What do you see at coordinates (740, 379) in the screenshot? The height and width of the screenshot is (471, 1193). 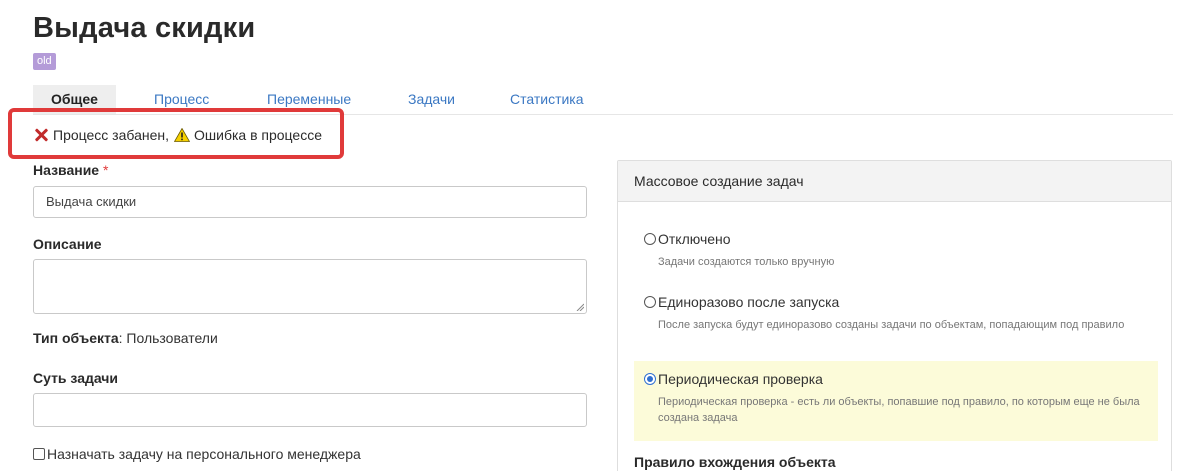 I see `option-periodic-label: Периодическая проверка` at bounding box center [740, 379].